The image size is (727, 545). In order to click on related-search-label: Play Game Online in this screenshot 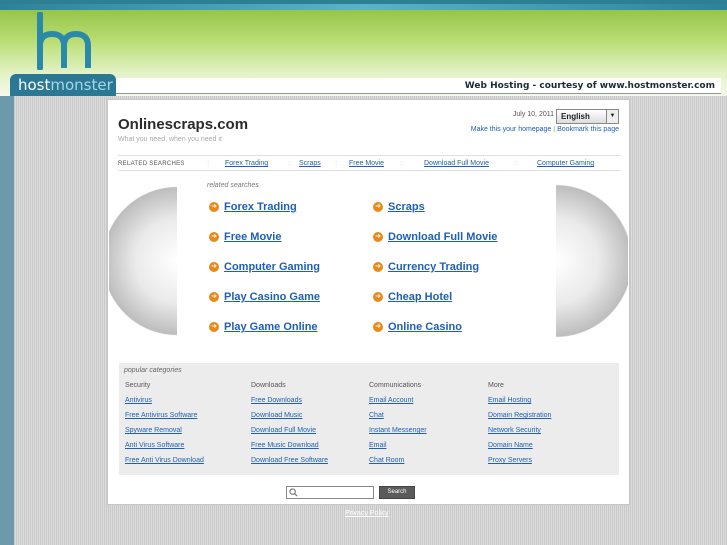, I will do `click(271, 327)`.